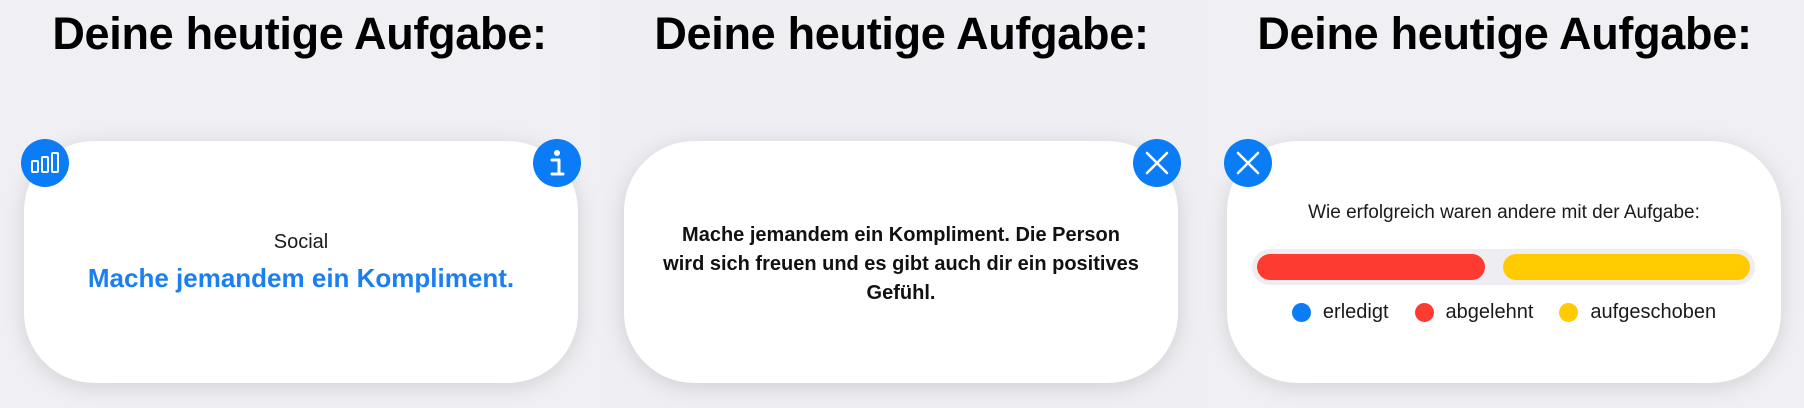 The image size is (1804, 408). I want to click on legend-item-postponed: aufgeschoben, so click(1637, 312).